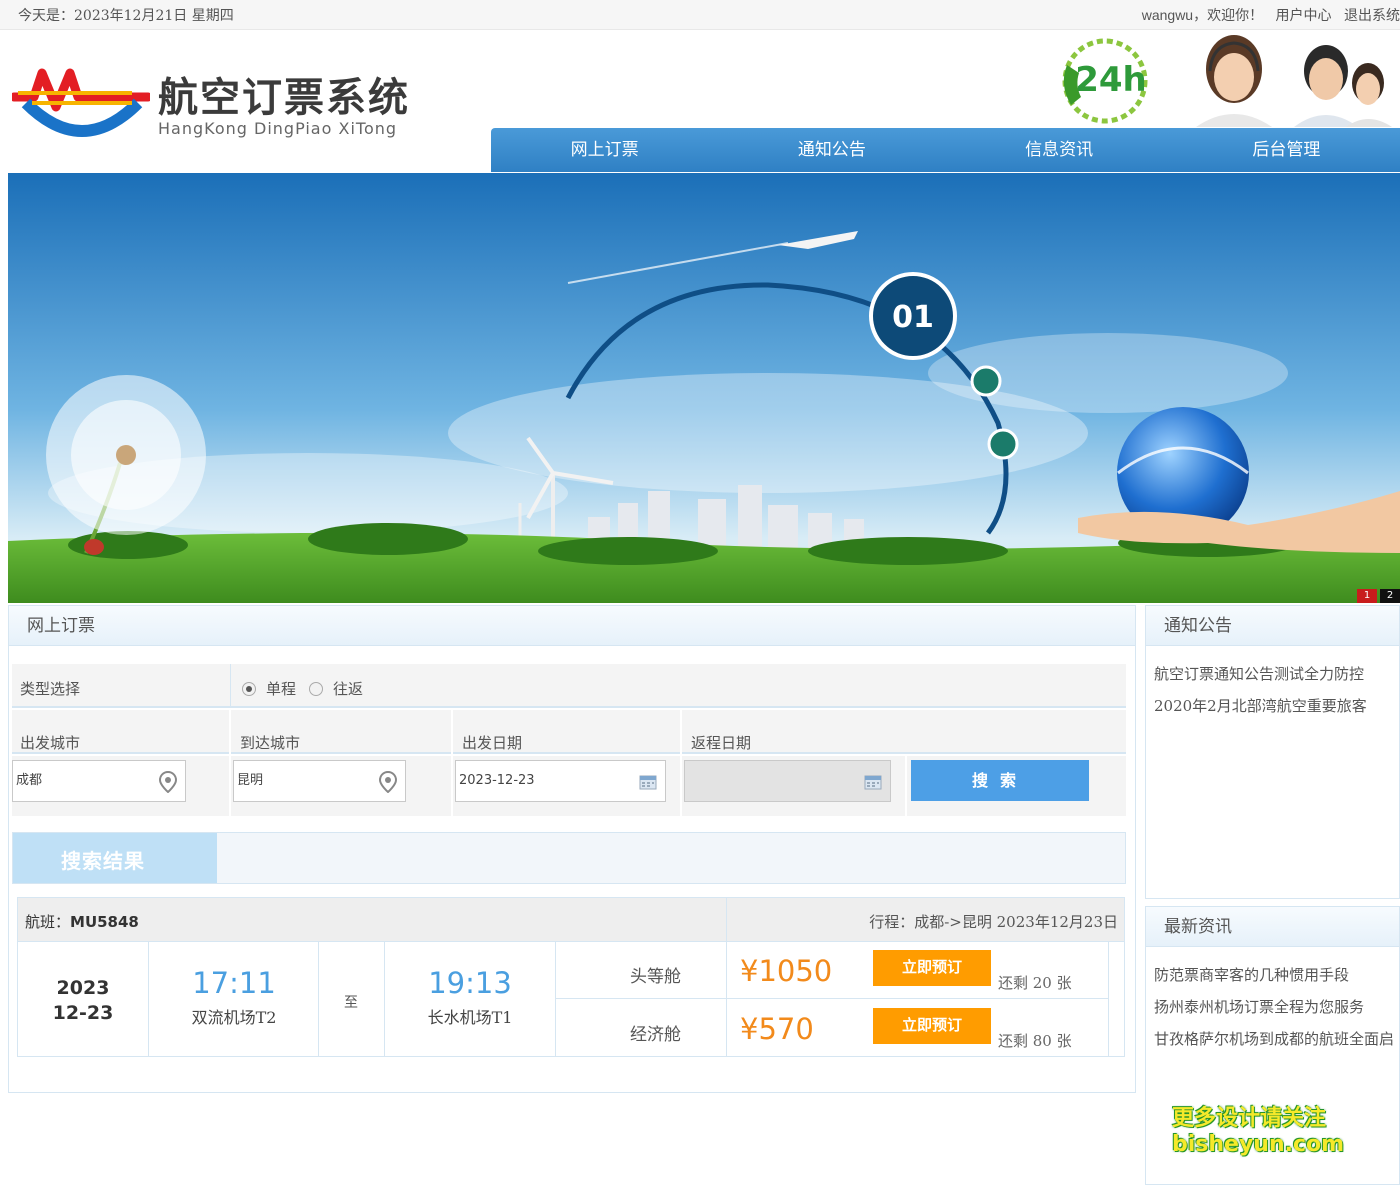  Describe the element at coordinates (316, 688) in the screenshot. I see `radio-roundtrip` at that location.